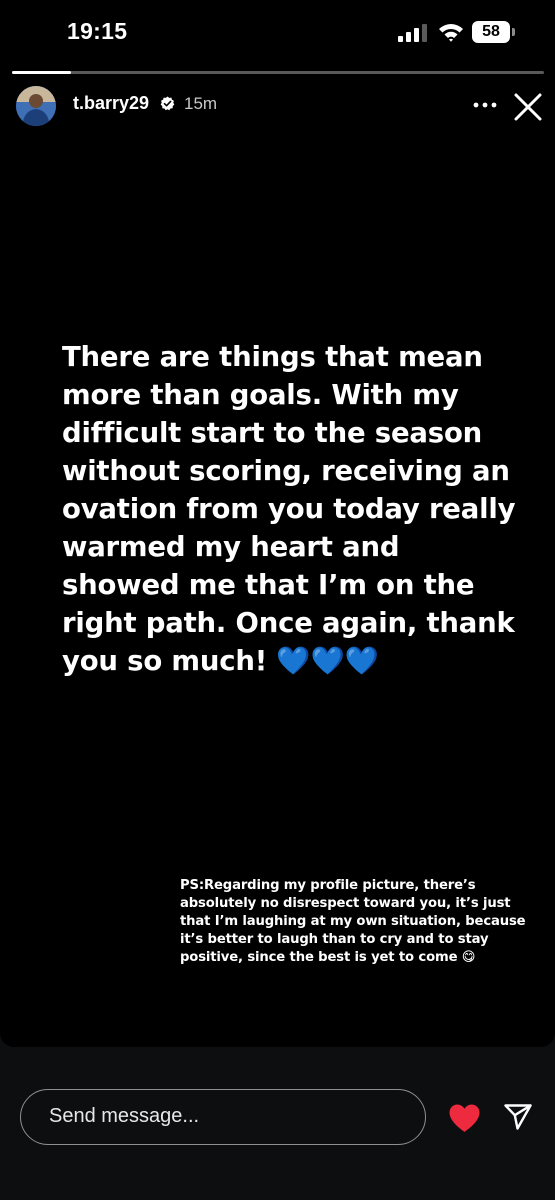  Describe the element at coordinates (277, 31) in the screenshot. I see `status-bar: 19:15 58` at that location.